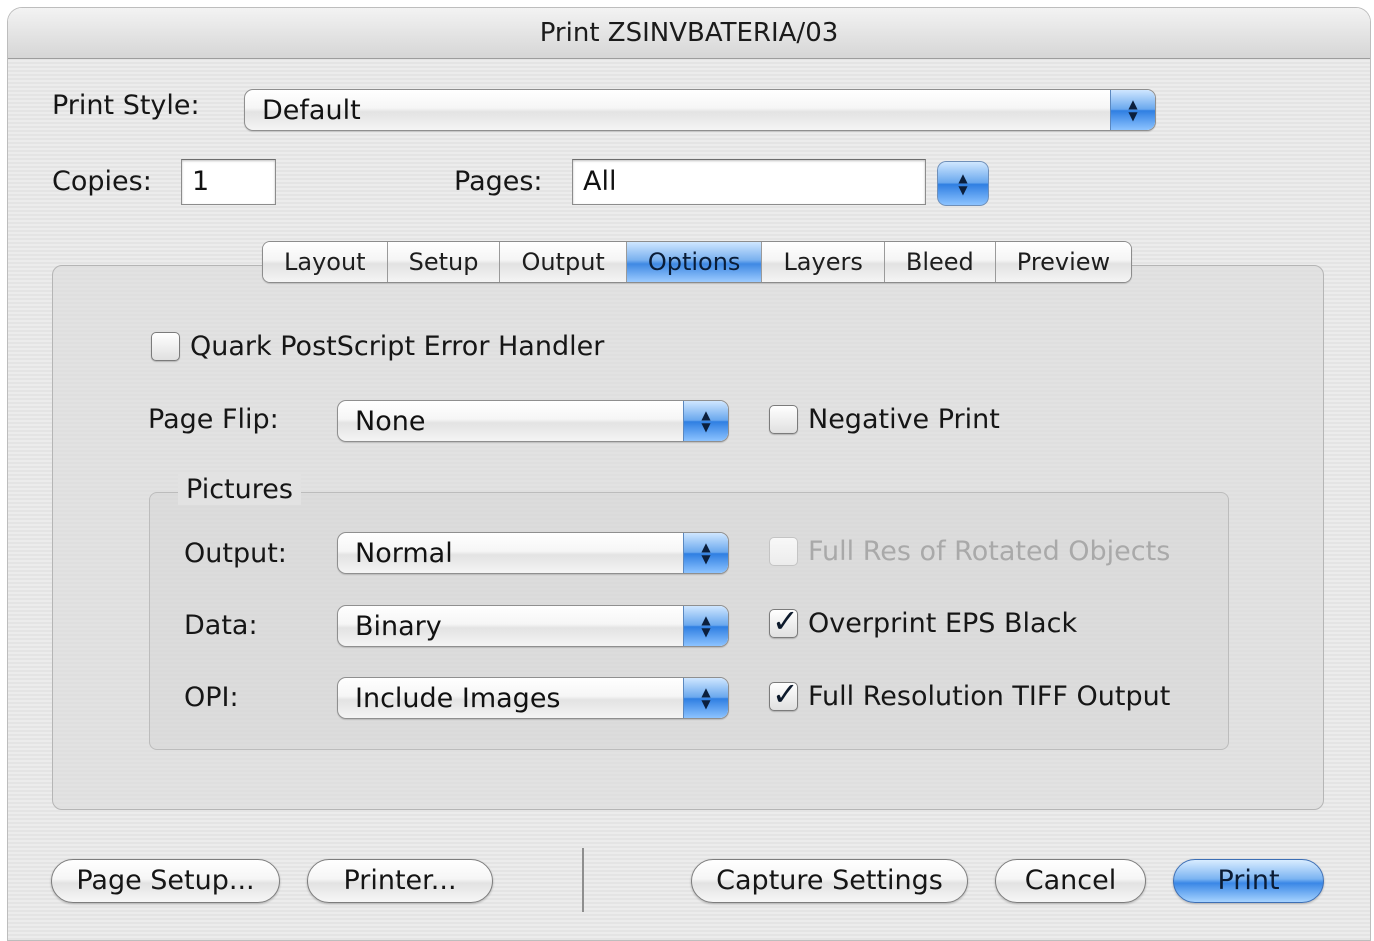 This screenshot has height=941, width=1374. What do you see at coordinates (1070, 881) in the screenshot?
I see `cancel-button: Cancel` at bounding box center [1070, 881].